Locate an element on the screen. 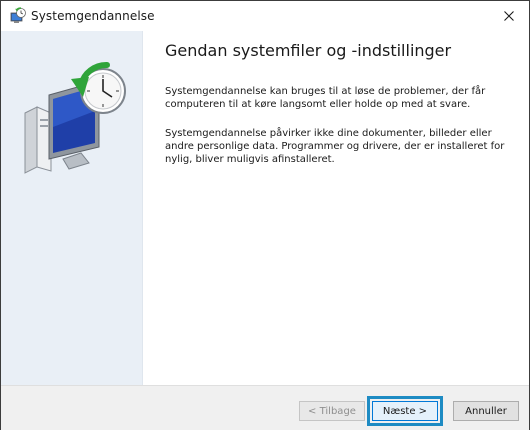 The image size is (530, 430). next-button-highlight: Næste > is located at coordinates (405, 411).